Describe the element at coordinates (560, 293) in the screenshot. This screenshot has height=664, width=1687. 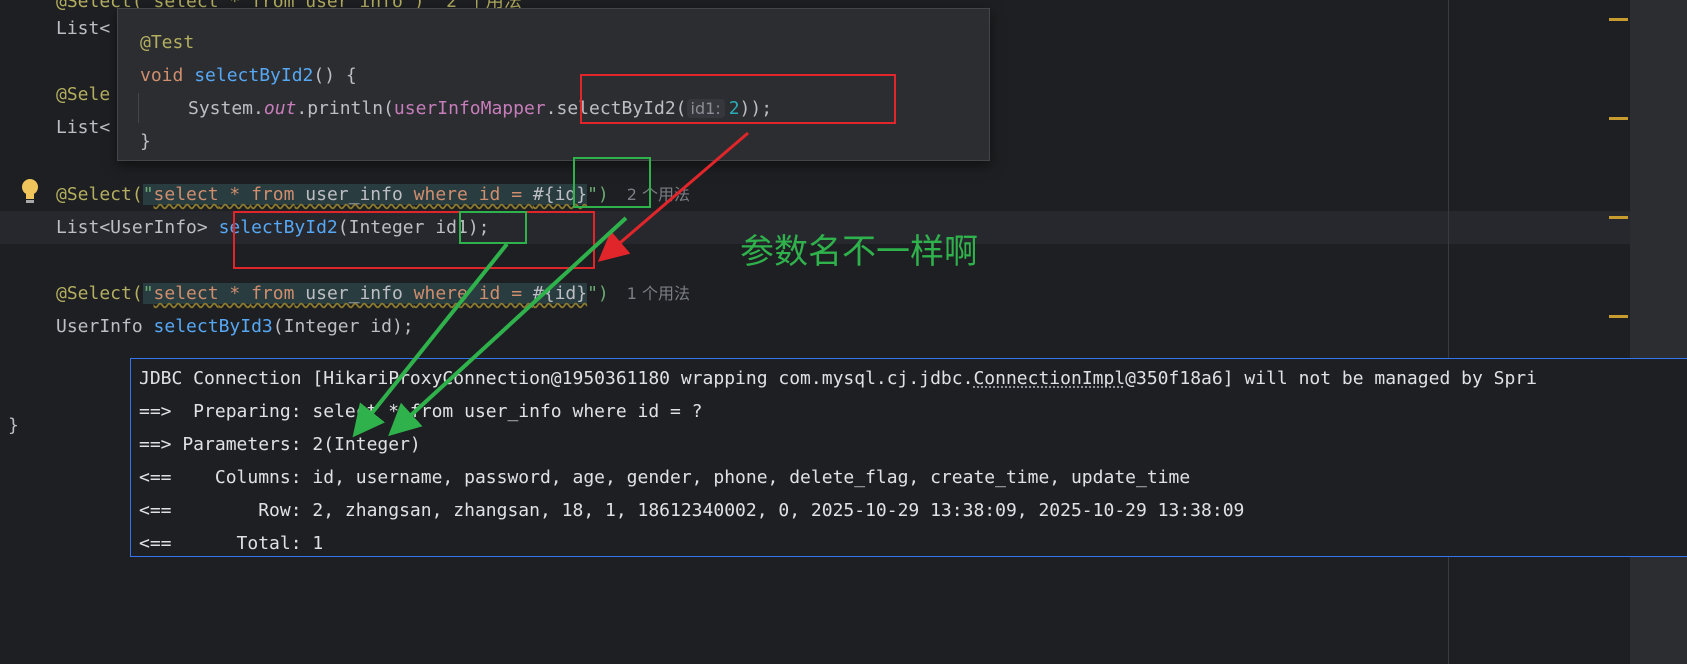
I see `sql-param: #{id}` at that location.